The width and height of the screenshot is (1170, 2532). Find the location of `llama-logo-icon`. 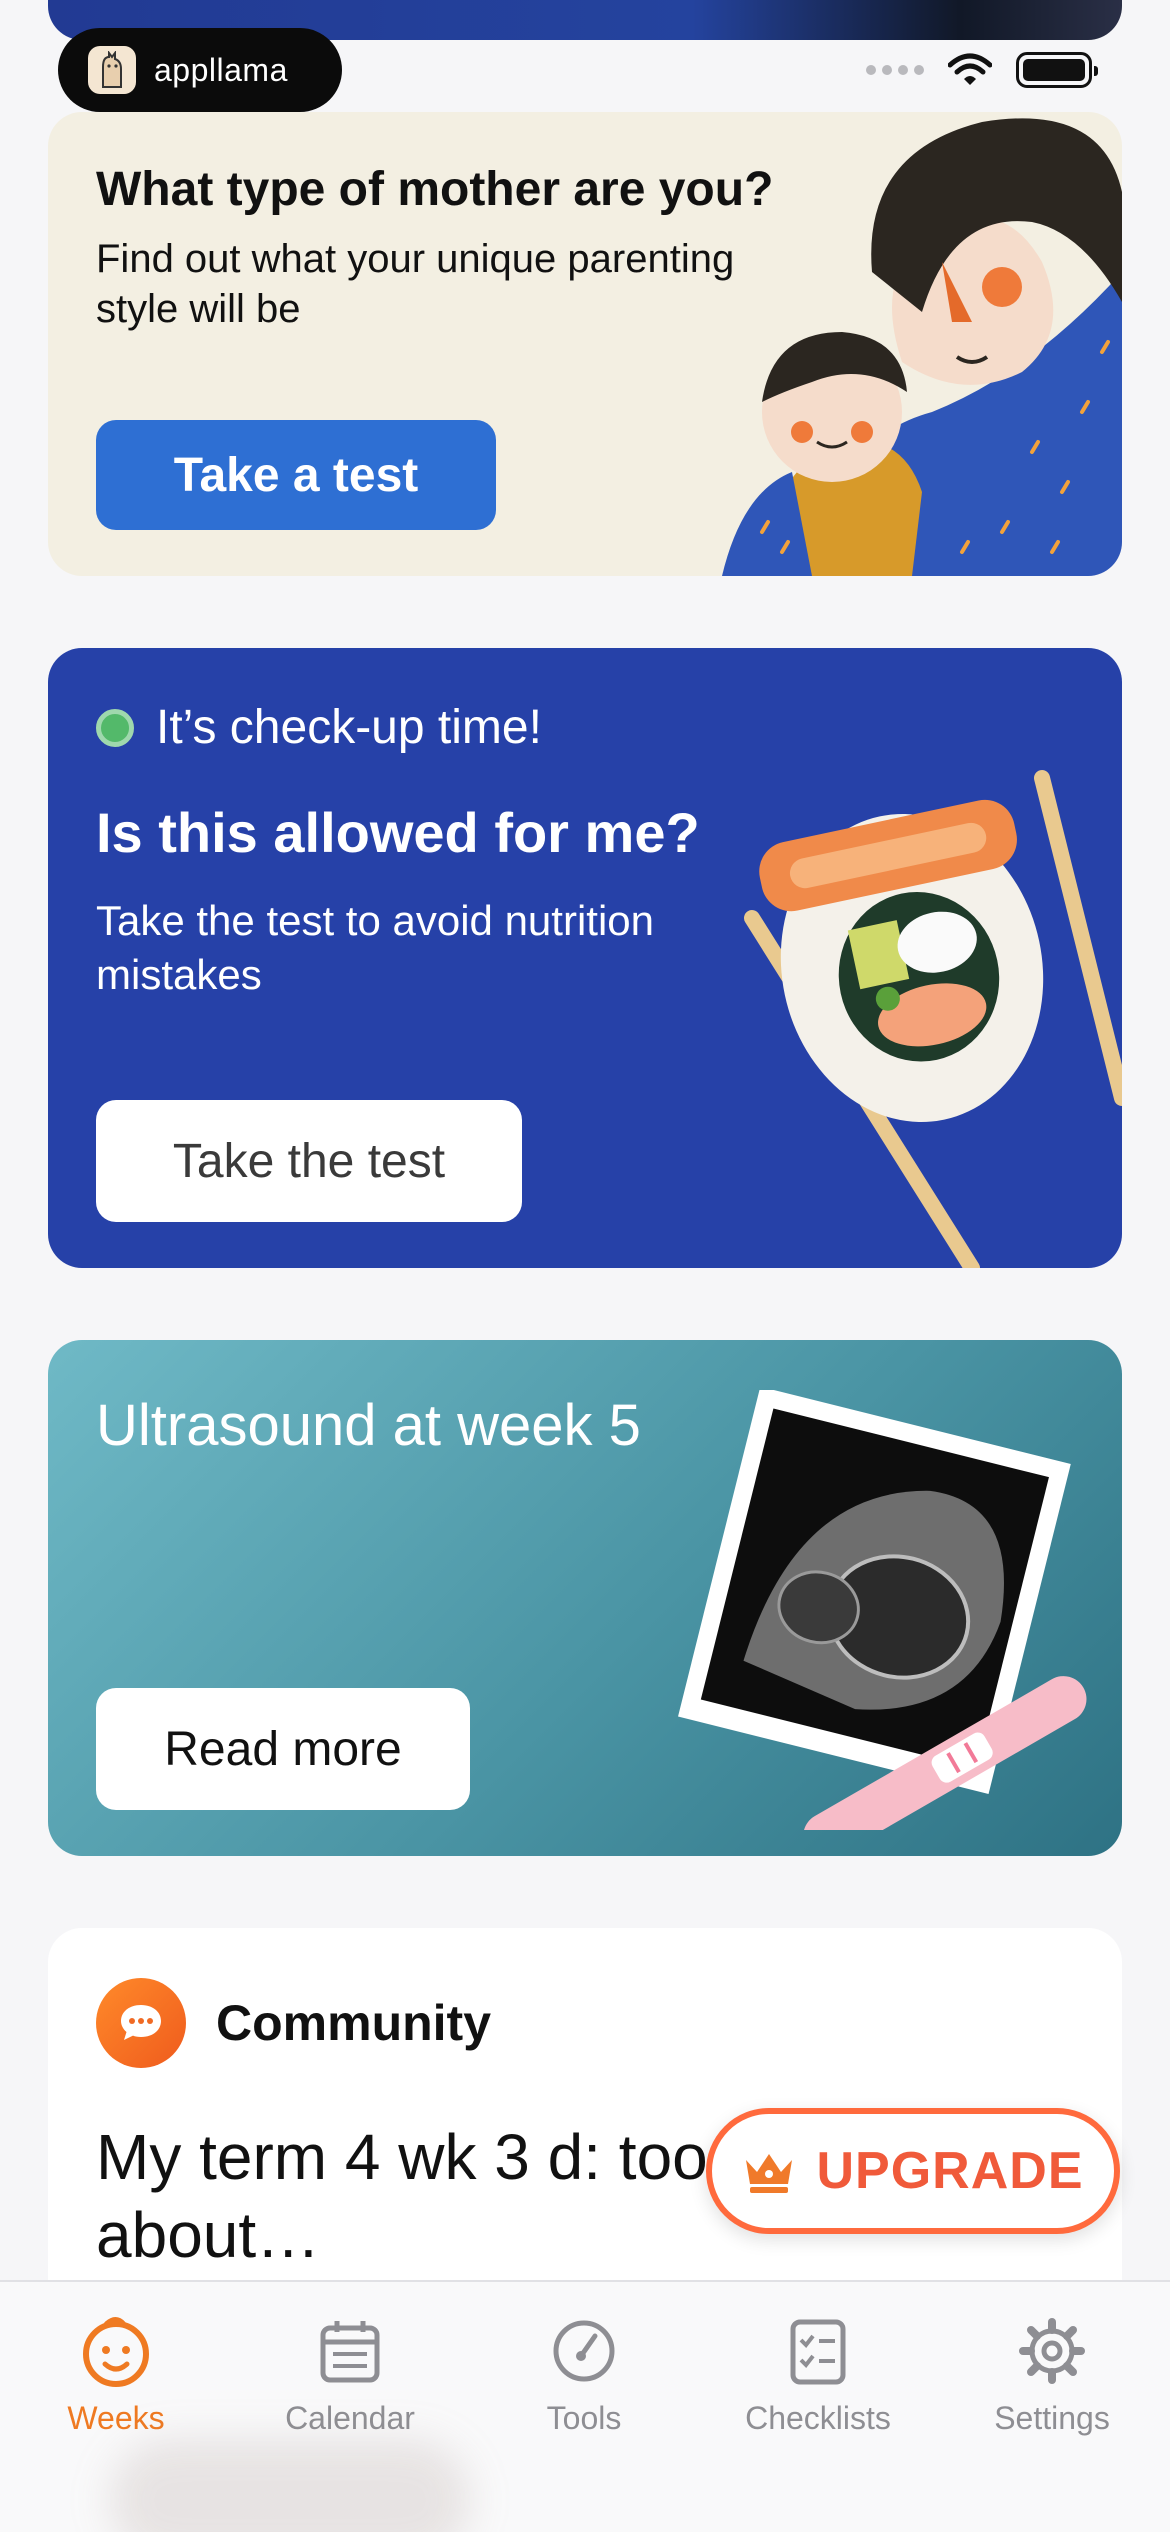

llama-logo-icon is located at coordinates (112, 70).